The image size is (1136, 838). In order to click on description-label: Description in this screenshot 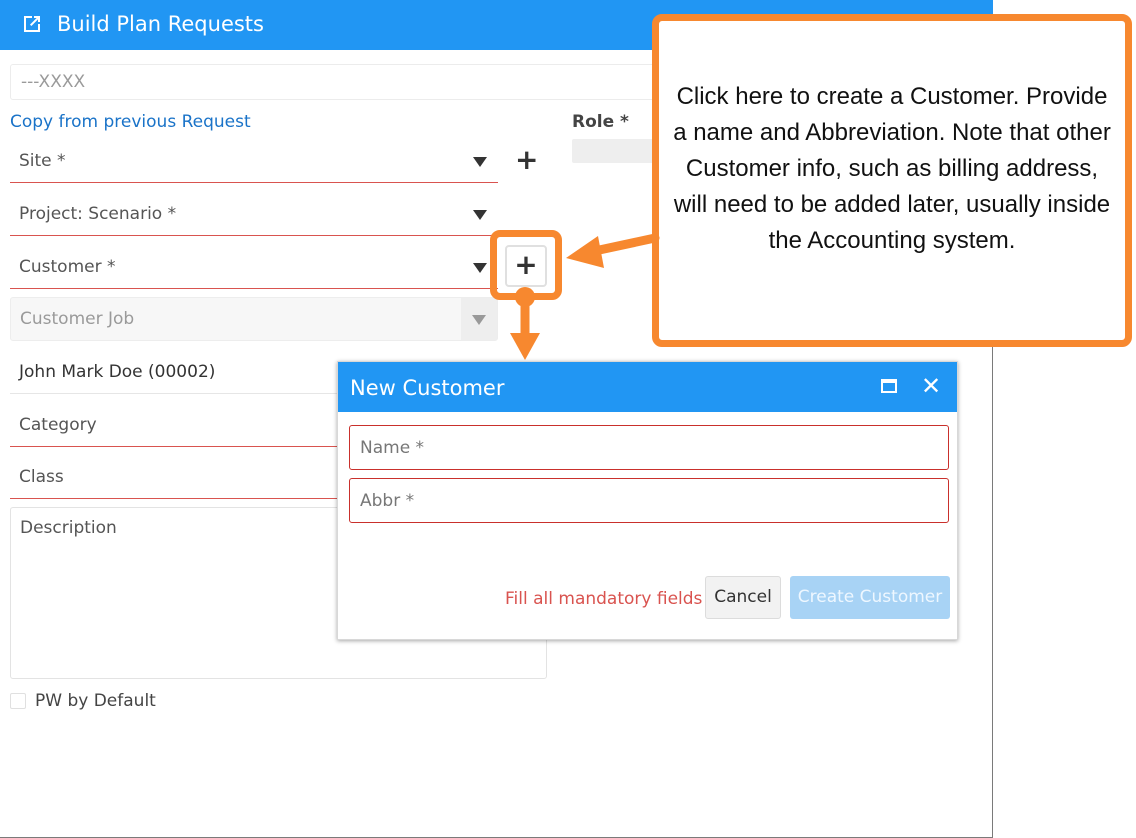, I will do `click(68, 528)`.